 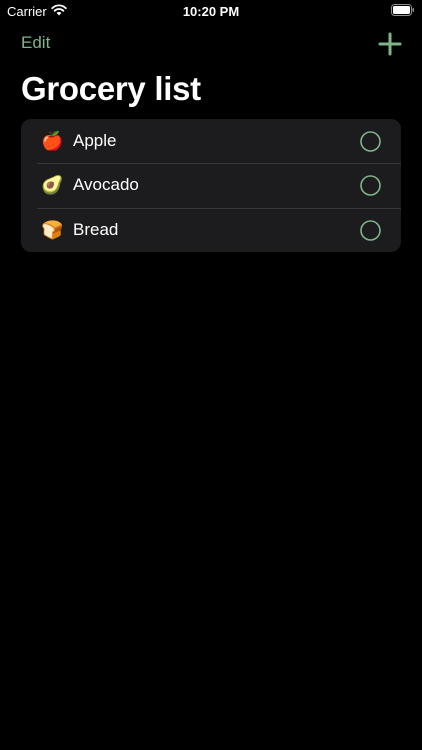 I want to click on list-item: 🥑 Avocado, so click(x=211, y=185).